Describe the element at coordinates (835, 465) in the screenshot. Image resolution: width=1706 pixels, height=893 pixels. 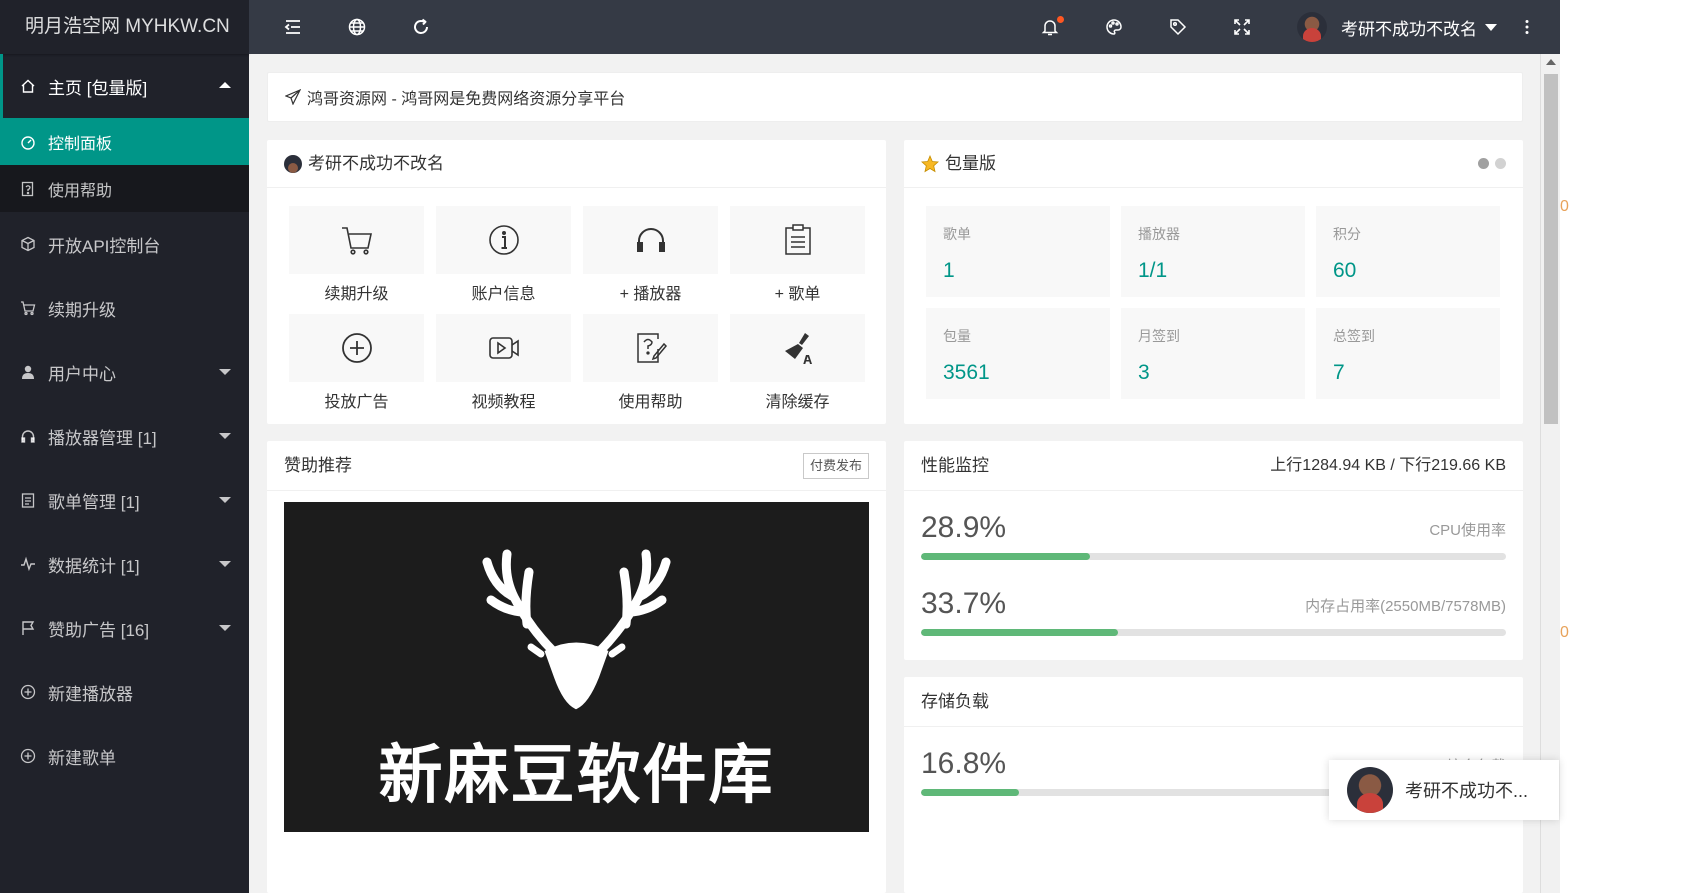
I see `paid-publish-button: 付费发布` at that location.